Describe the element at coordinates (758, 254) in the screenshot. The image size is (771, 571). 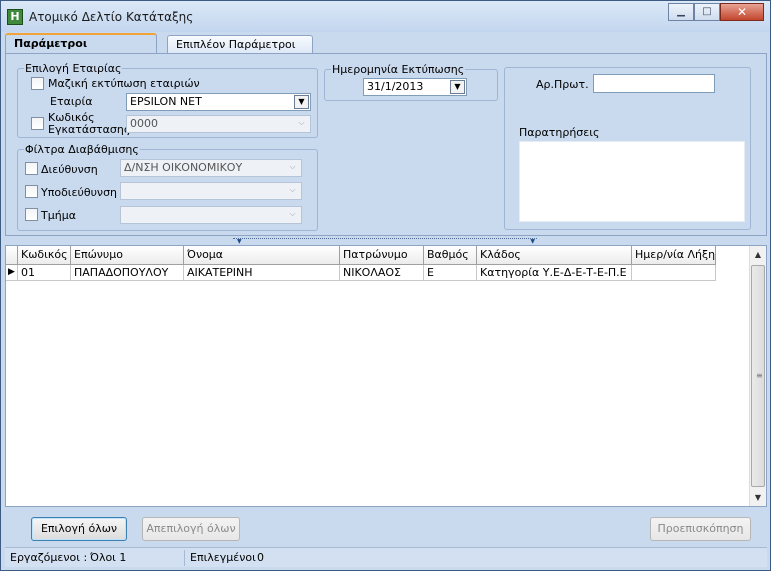
I see `scroll-up-icon: ▲` at that location.